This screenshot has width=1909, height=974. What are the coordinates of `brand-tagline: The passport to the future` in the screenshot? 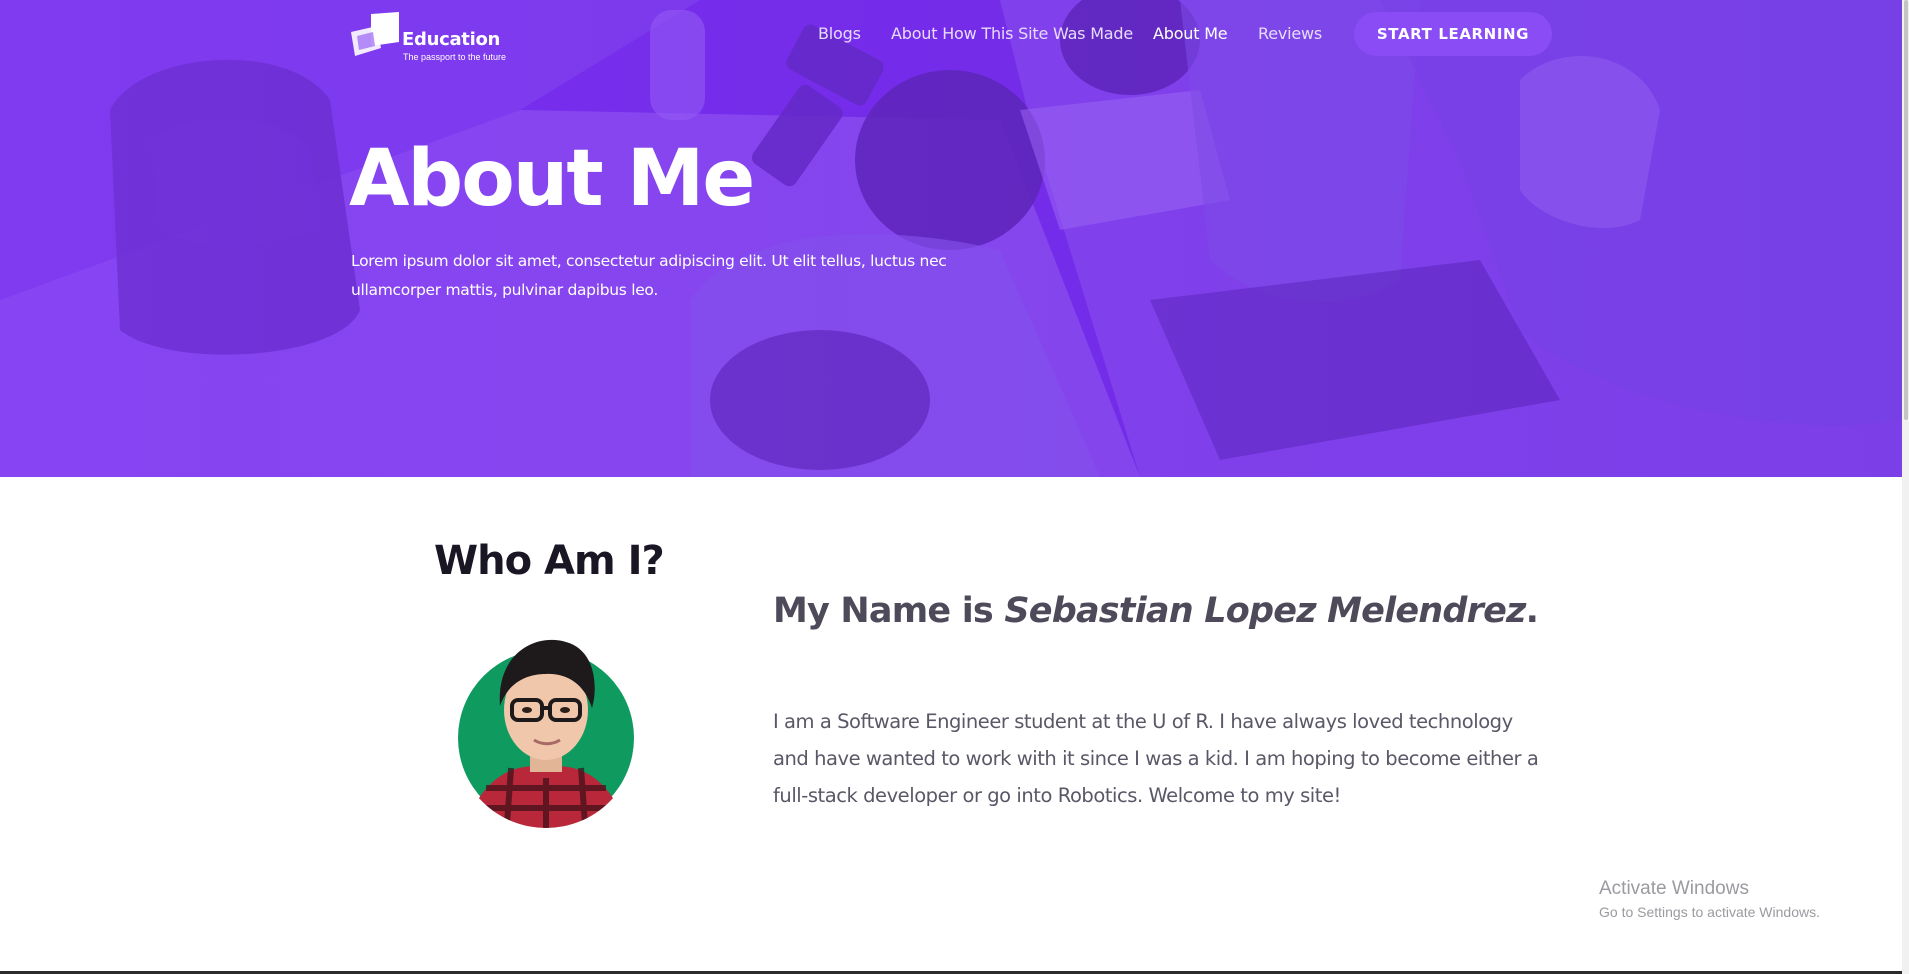 It's located at (455, 57).